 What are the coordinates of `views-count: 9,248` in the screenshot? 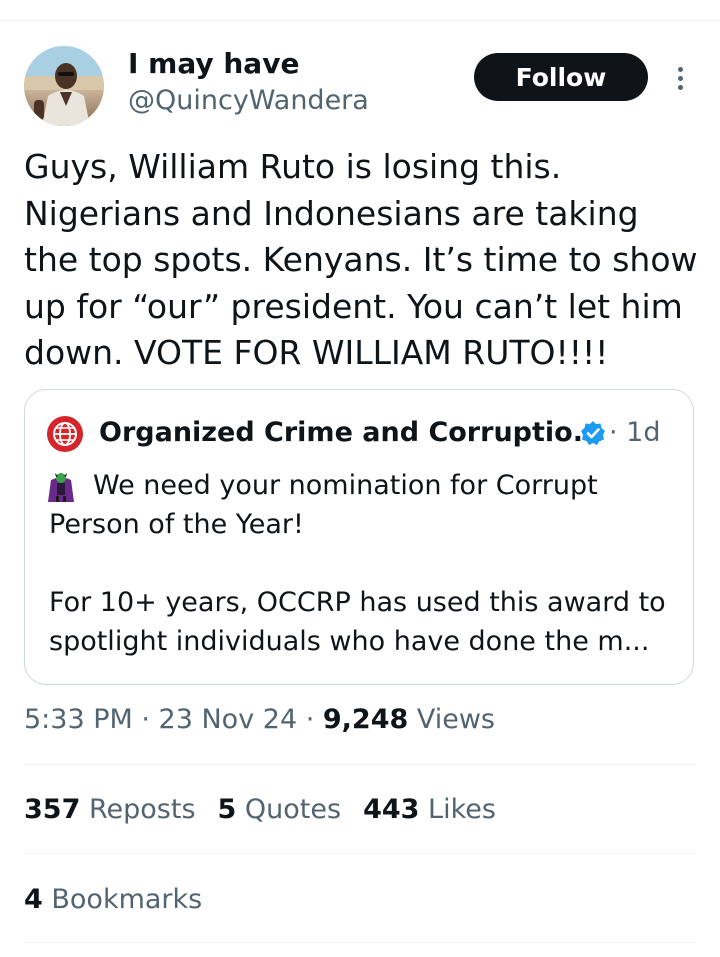 It's located at (365, 719).